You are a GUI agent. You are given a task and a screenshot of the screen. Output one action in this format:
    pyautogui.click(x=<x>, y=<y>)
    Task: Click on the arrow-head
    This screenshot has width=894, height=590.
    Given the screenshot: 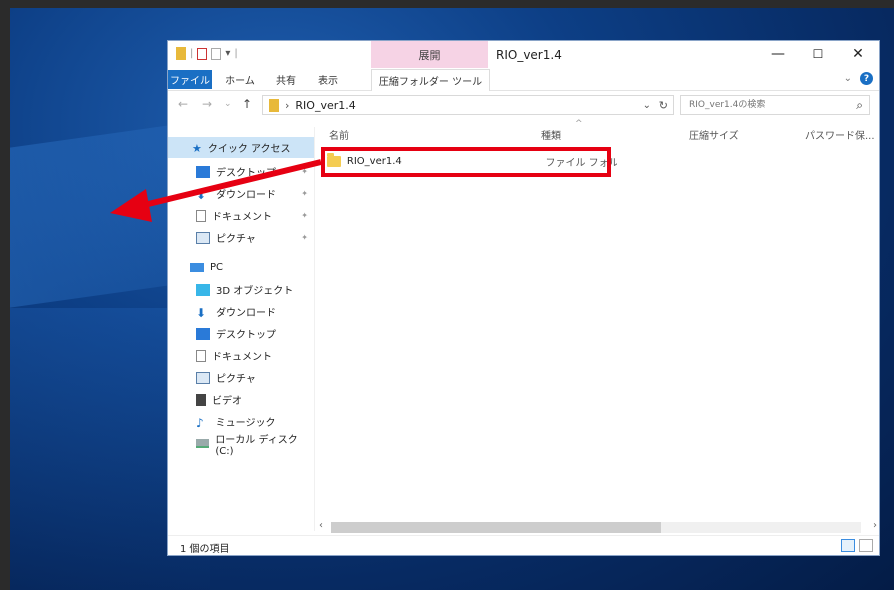 What is the action you would take?
    pyautogui.click(x=131, y=205)
    